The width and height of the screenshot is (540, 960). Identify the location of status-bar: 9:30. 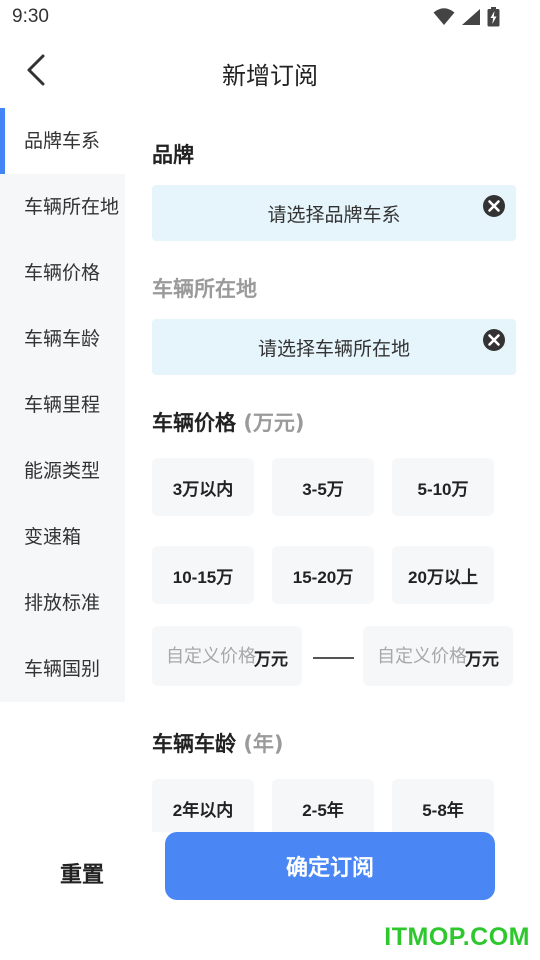
(270, 18).